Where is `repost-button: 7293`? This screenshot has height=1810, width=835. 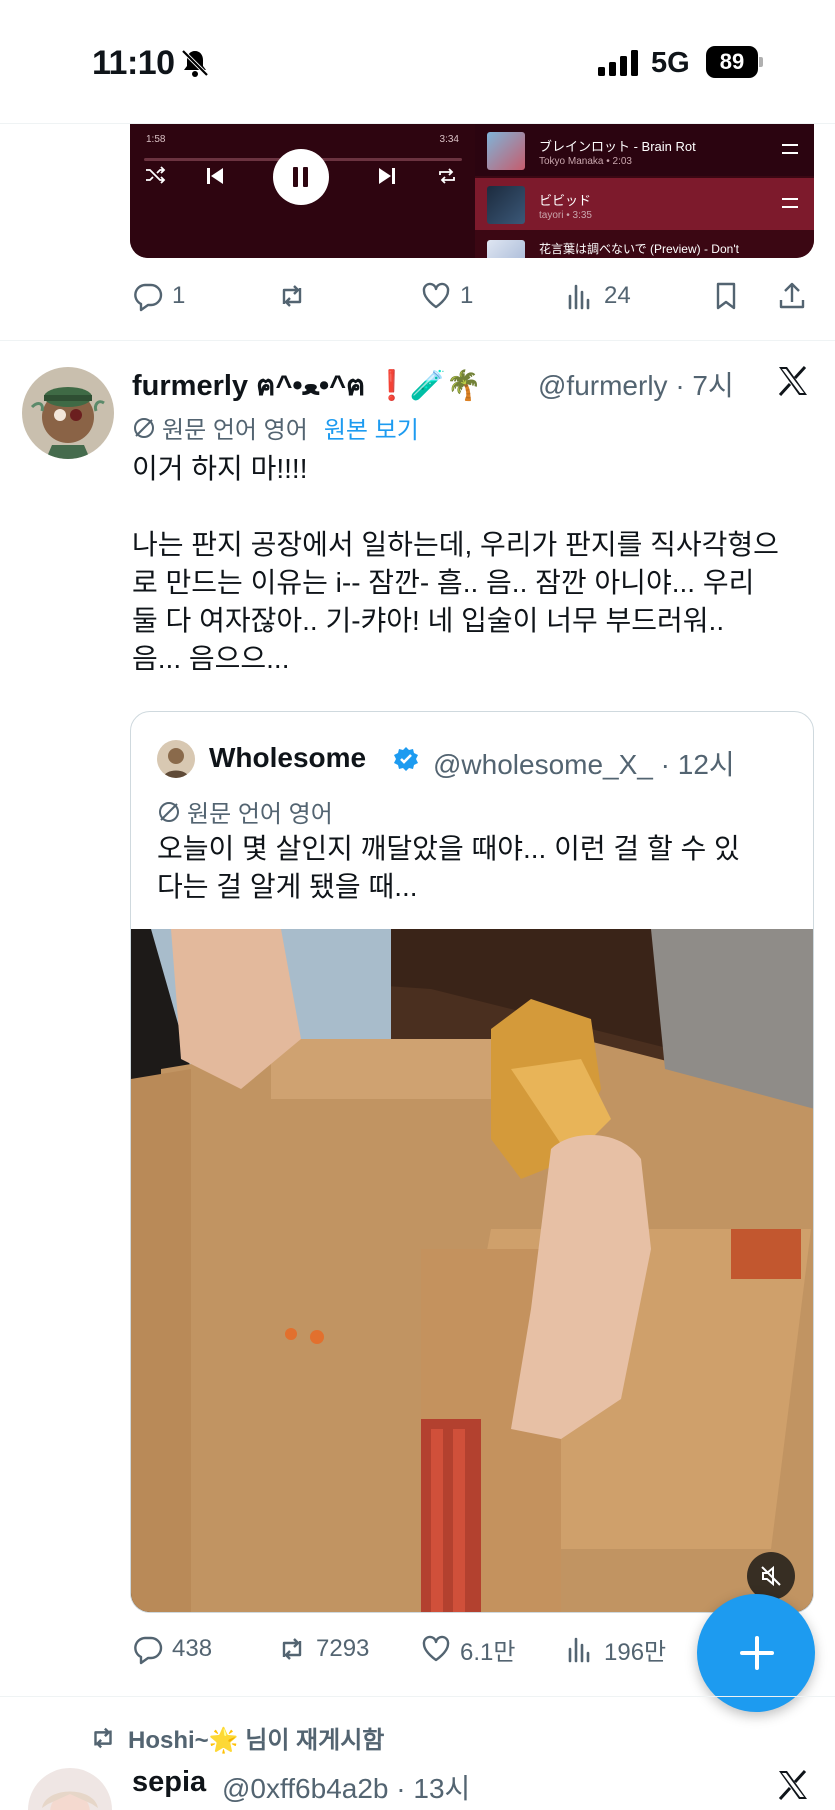
repost-button: 7293 is located at coordinates (322, 1649).